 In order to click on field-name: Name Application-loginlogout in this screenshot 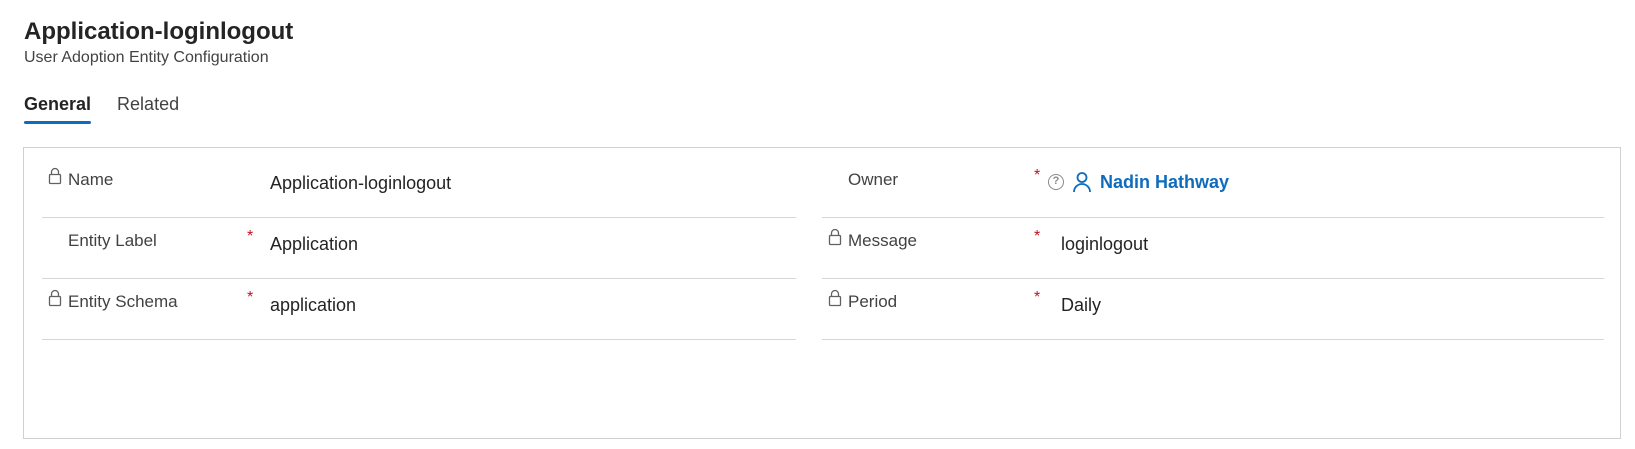, I will do `click(419, 187)`.